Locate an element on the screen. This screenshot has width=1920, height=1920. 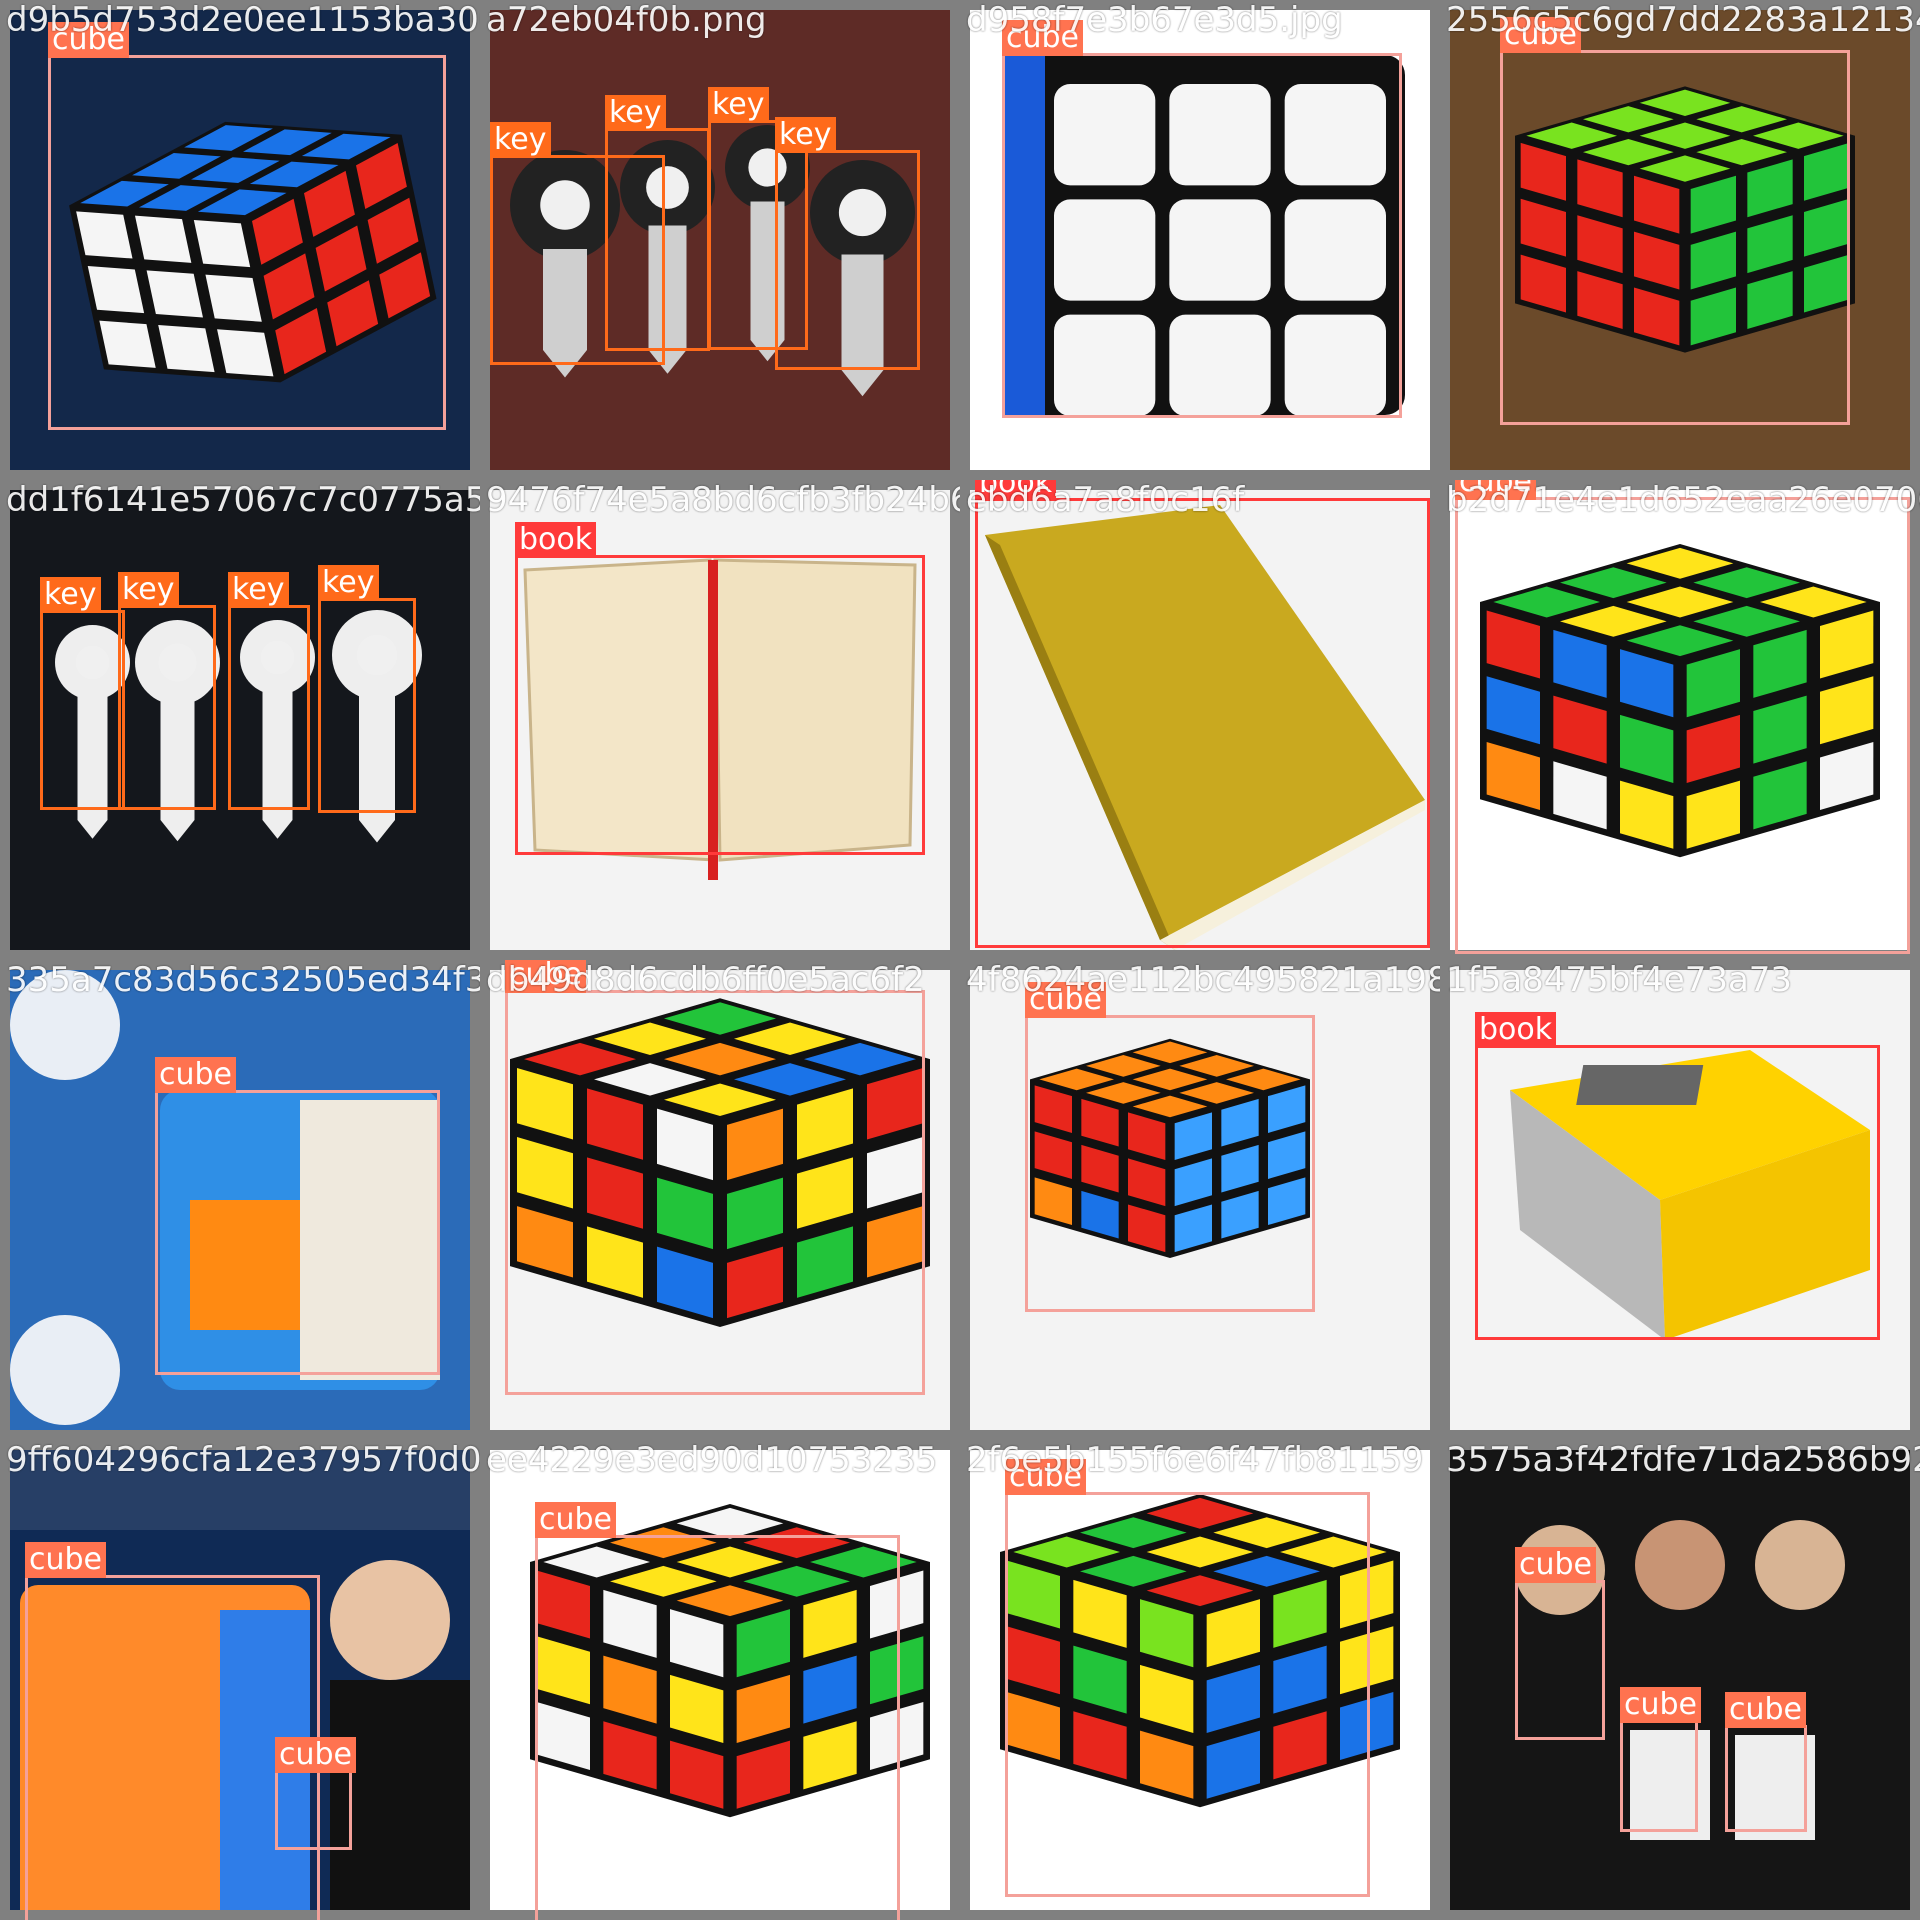
mosaic-tile: dd1f6141e57067c7c0775a5a key key key key is located at coordinates (240, 720).